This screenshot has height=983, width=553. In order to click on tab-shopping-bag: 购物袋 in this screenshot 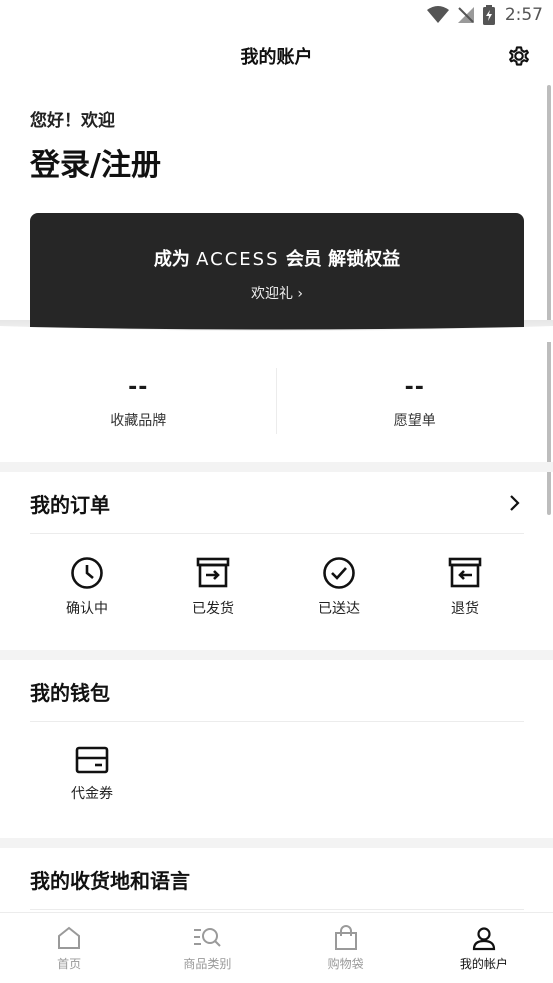, I will do `click(346, 948)`.